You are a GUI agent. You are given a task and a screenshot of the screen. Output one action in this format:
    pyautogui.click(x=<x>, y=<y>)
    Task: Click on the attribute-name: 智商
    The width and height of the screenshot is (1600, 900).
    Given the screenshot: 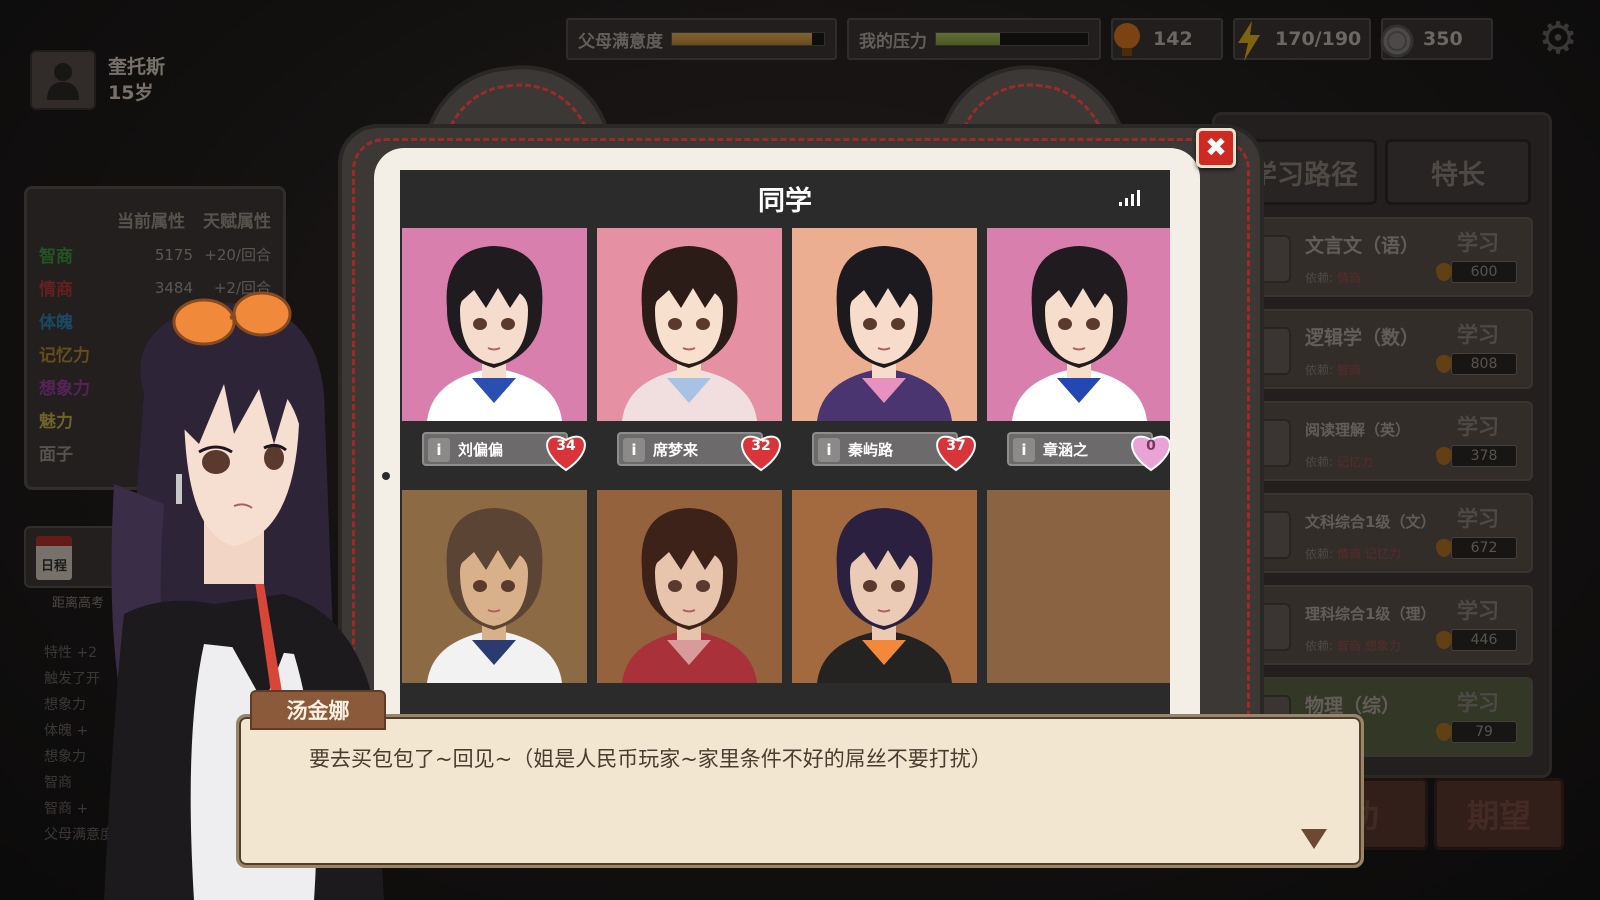 What is the action you would take?
    pyautogui.click(x=56, y=257)
    